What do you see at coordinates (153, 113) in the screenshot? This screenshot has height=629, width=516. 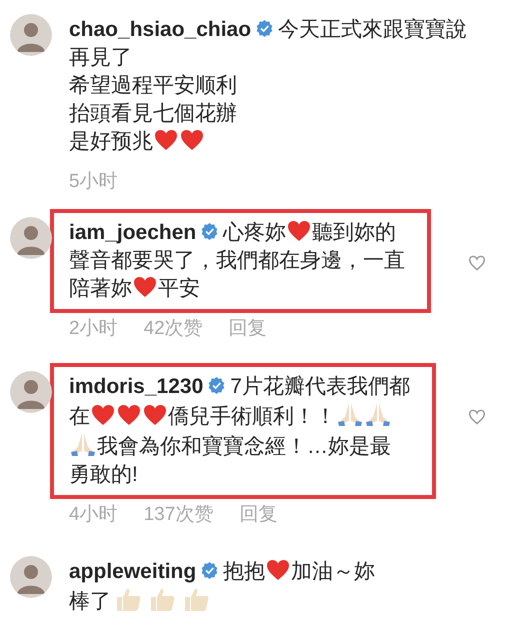 I see `comment-text: 抬頭看見七個花辦` at bounding box center [153, 113].